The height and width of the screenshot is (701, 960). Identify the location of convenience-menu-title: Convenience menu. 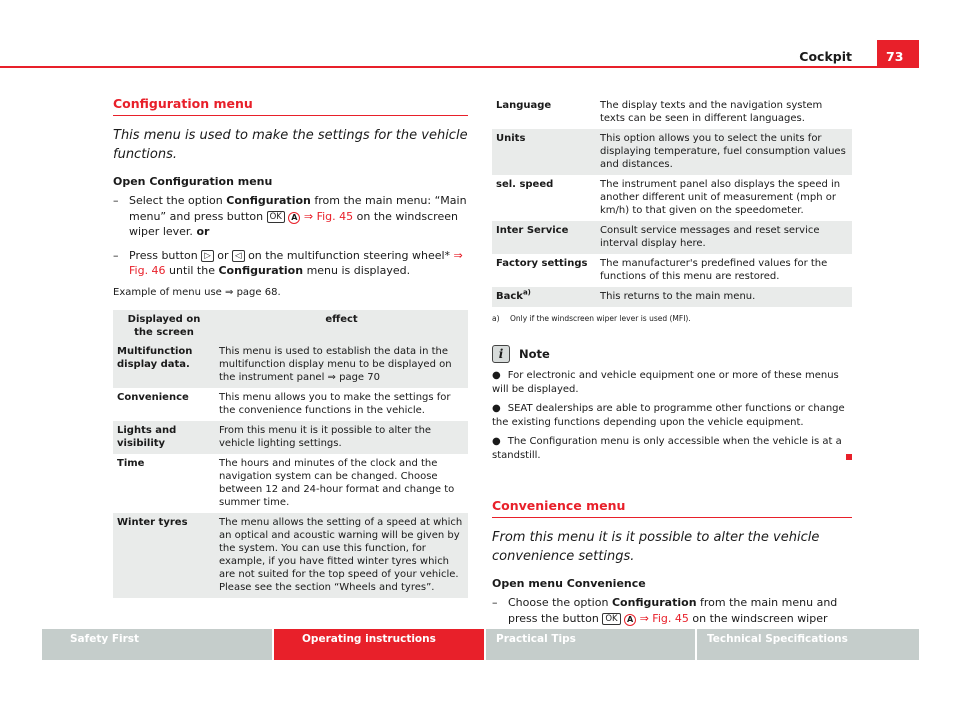
(672, 508).